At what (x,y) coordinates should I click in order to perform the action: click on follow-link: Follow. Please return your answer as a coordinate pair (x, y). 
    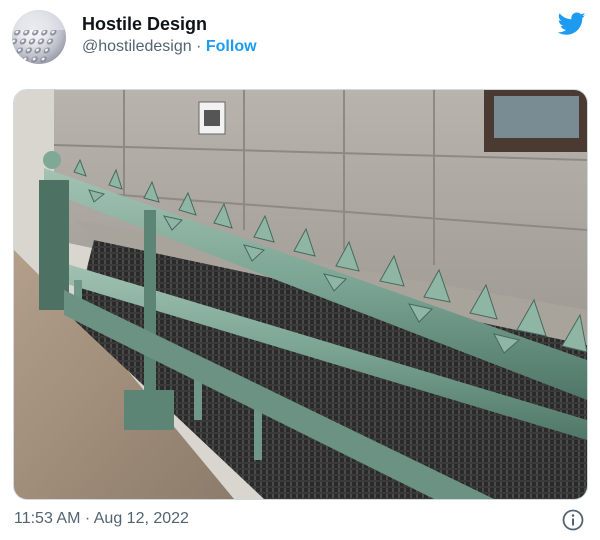
    Looking at the image, I should click on (231, 46).